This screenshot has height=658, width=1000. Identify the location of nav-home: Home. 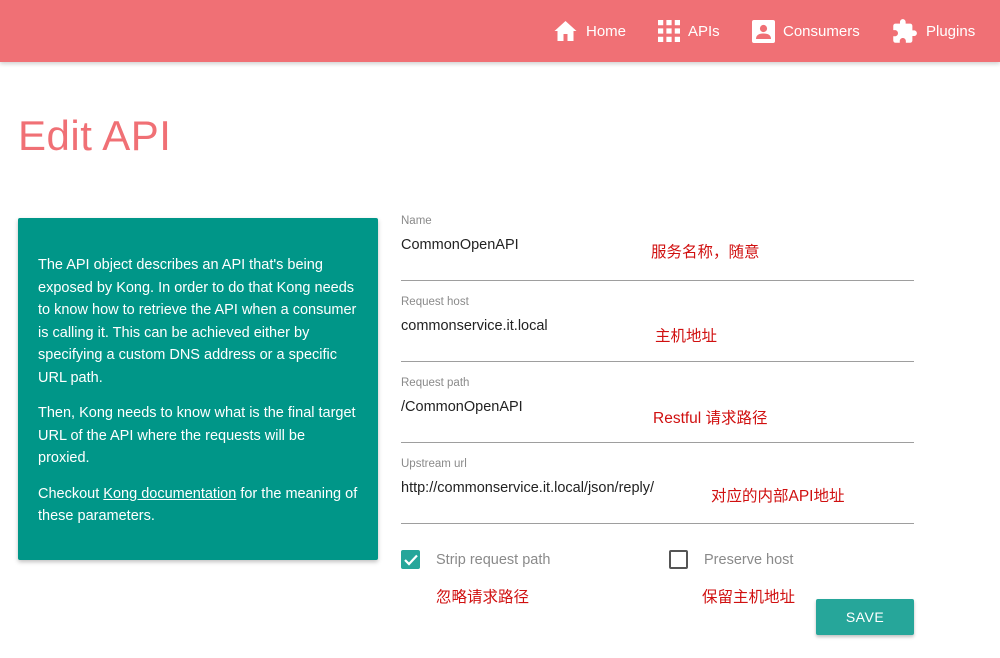
(589, 31).